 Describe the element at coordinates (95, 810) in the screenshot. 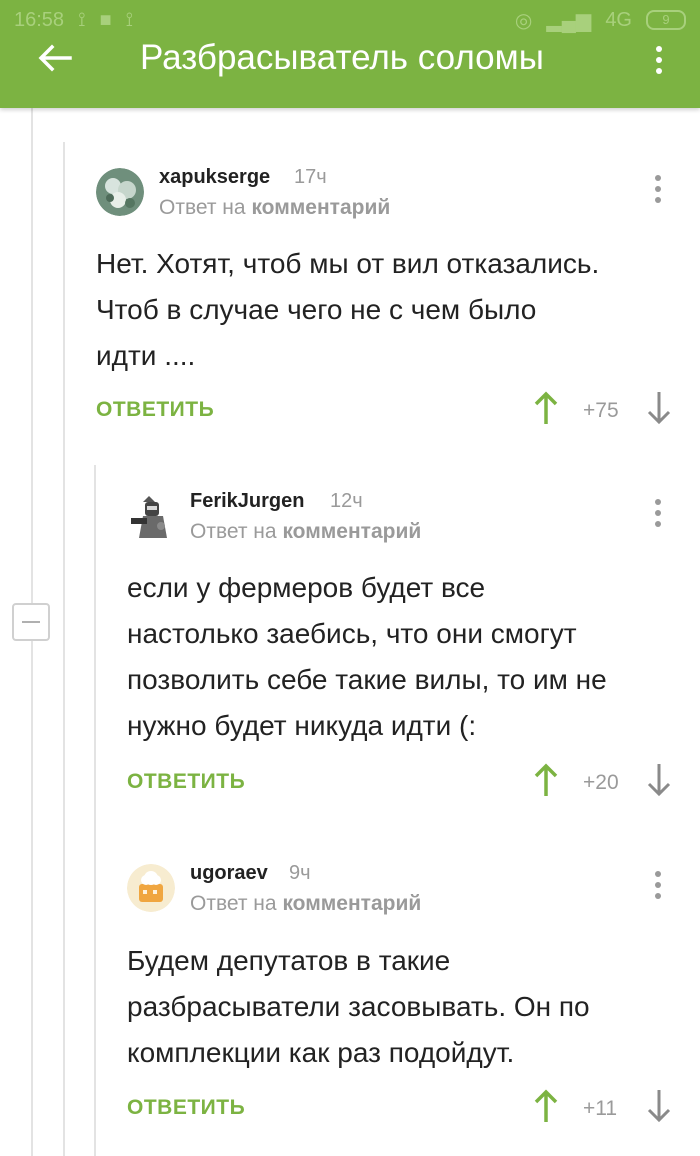

I see `thread-line-level2` at that location.